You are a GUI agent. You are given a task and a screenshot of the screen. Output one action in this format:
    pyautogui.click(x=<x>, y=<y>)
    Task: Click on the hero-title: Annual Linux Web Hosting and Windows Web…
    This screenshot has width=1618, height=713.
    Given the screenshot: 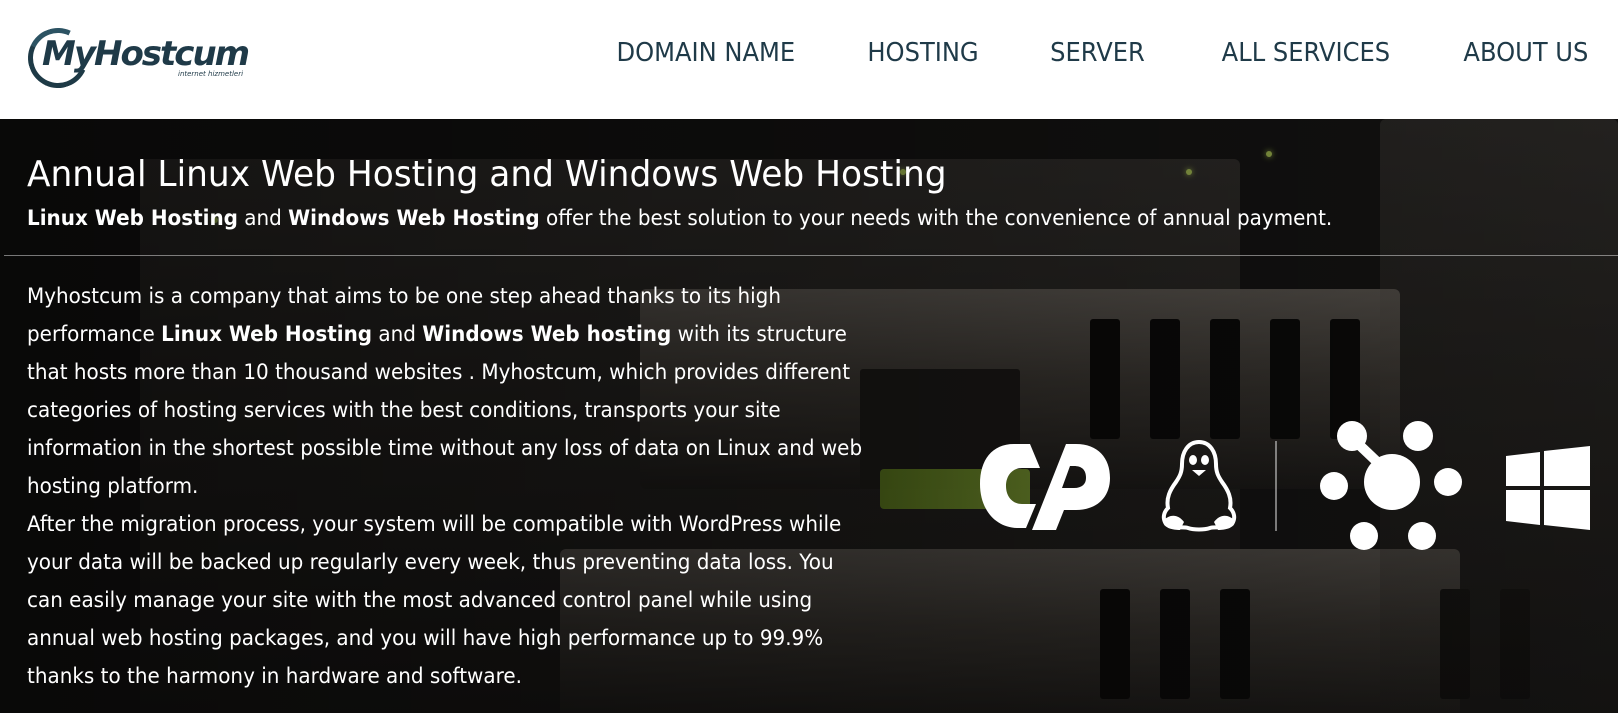 What is the action you would take?
    pyautogui.click(x=487, y=174)
    